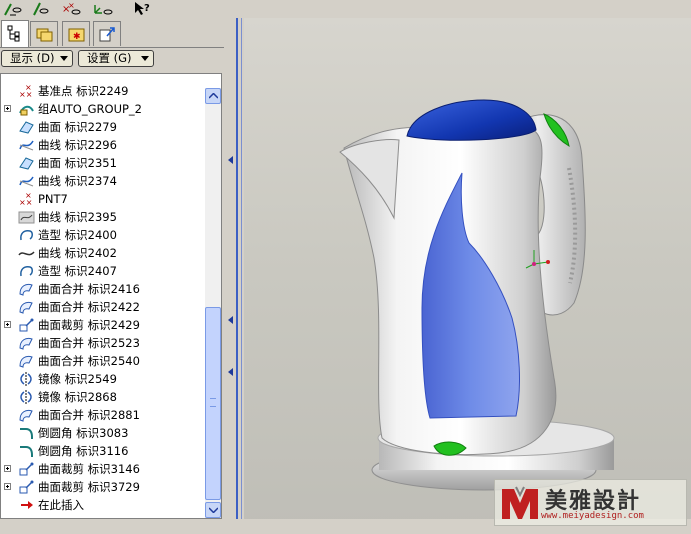 This screenshot has height=534, width=691. I want to click on connections-icon, so click(107, 34).